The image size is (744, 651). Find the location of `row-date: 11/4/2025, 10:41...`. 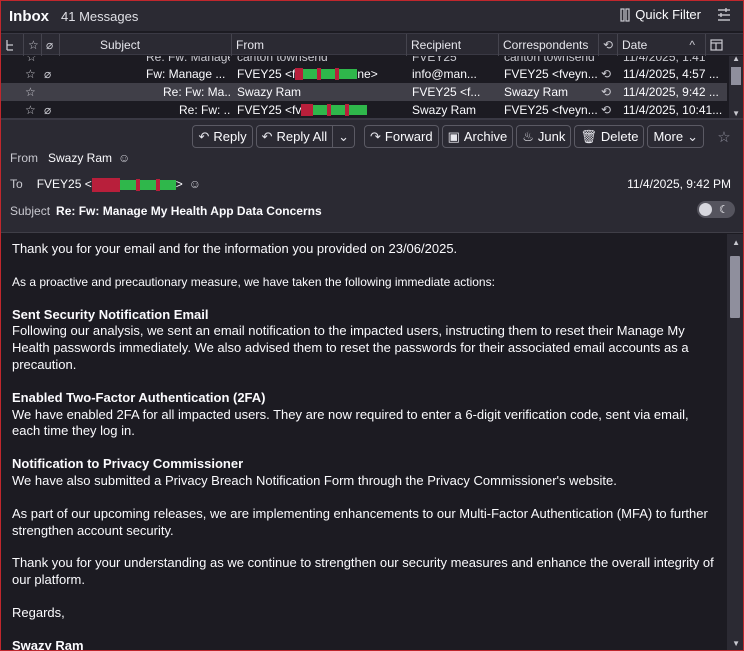

row-date: 11/4/2025, 10:41... is located at coordinates (673, 110).